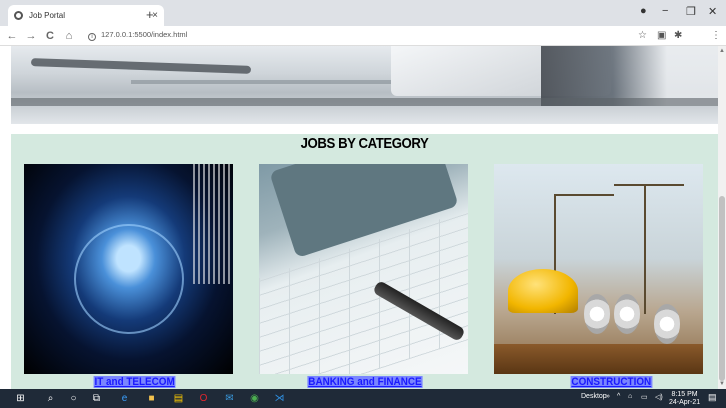  What do you see at coordinates (18, 15) in the screenshot?
I see `chrome-favicon-icon` at bounding box center [18, 15].